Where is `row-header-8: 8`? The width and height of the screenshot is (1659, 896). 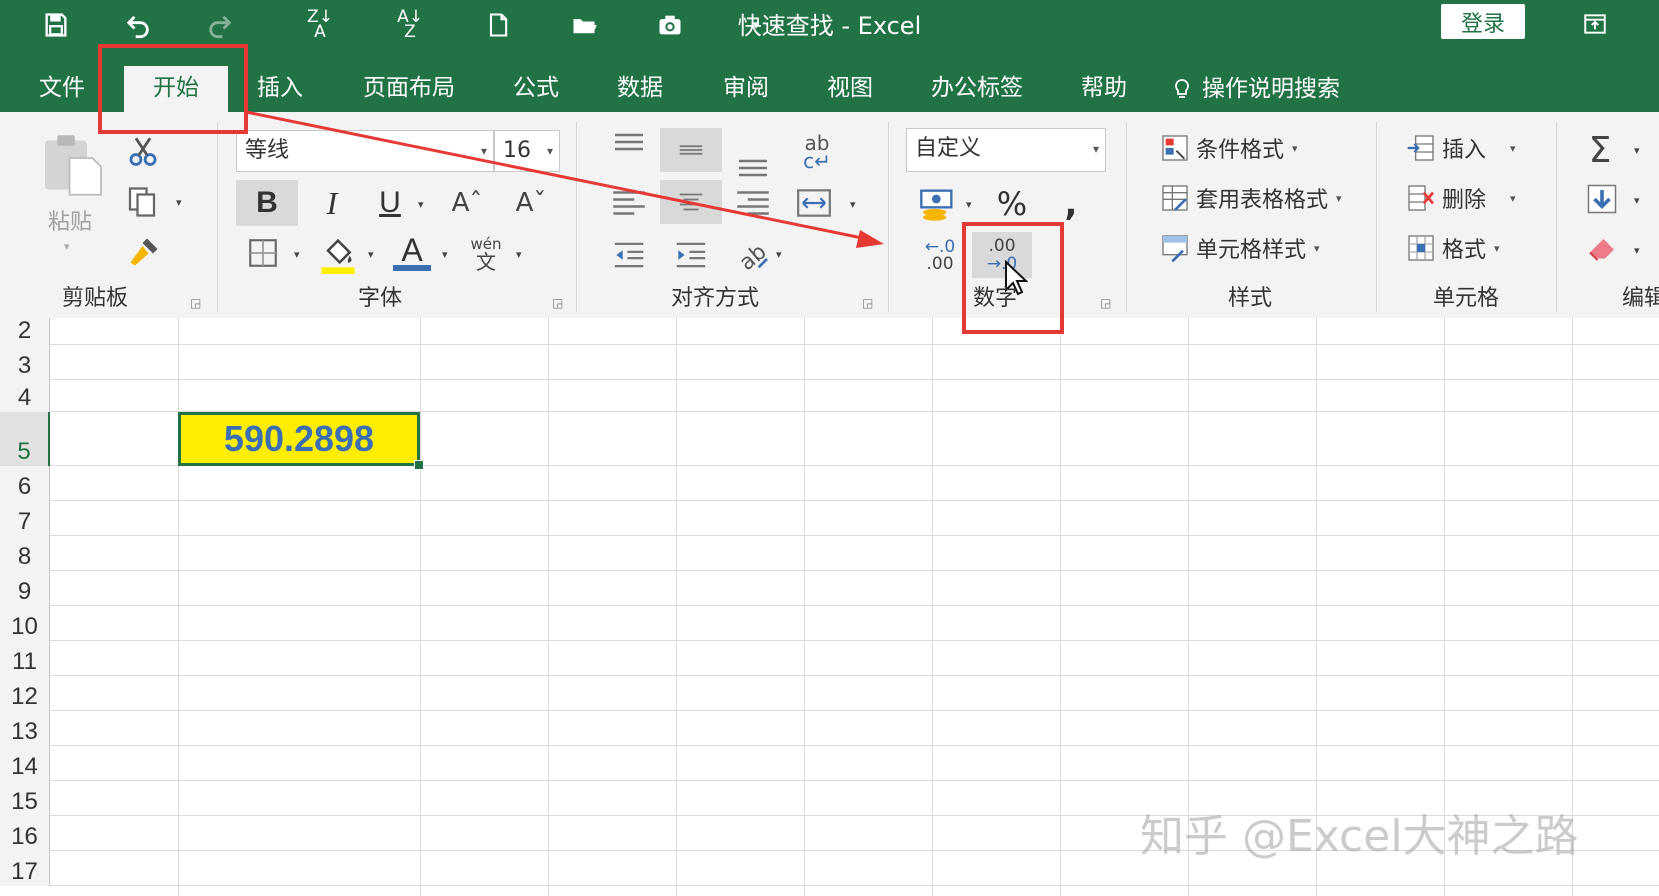 row-header-8: 8 is located at coordinates (25, 553).